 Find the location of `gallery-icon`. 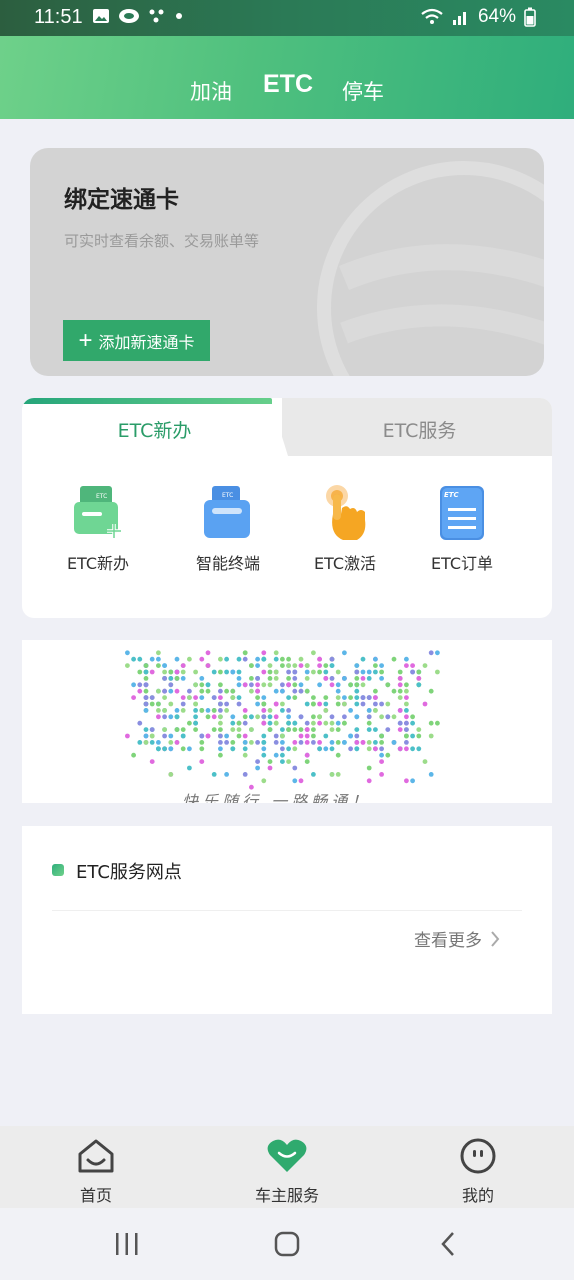

gallery-icon is located at coordinates (101, 16).